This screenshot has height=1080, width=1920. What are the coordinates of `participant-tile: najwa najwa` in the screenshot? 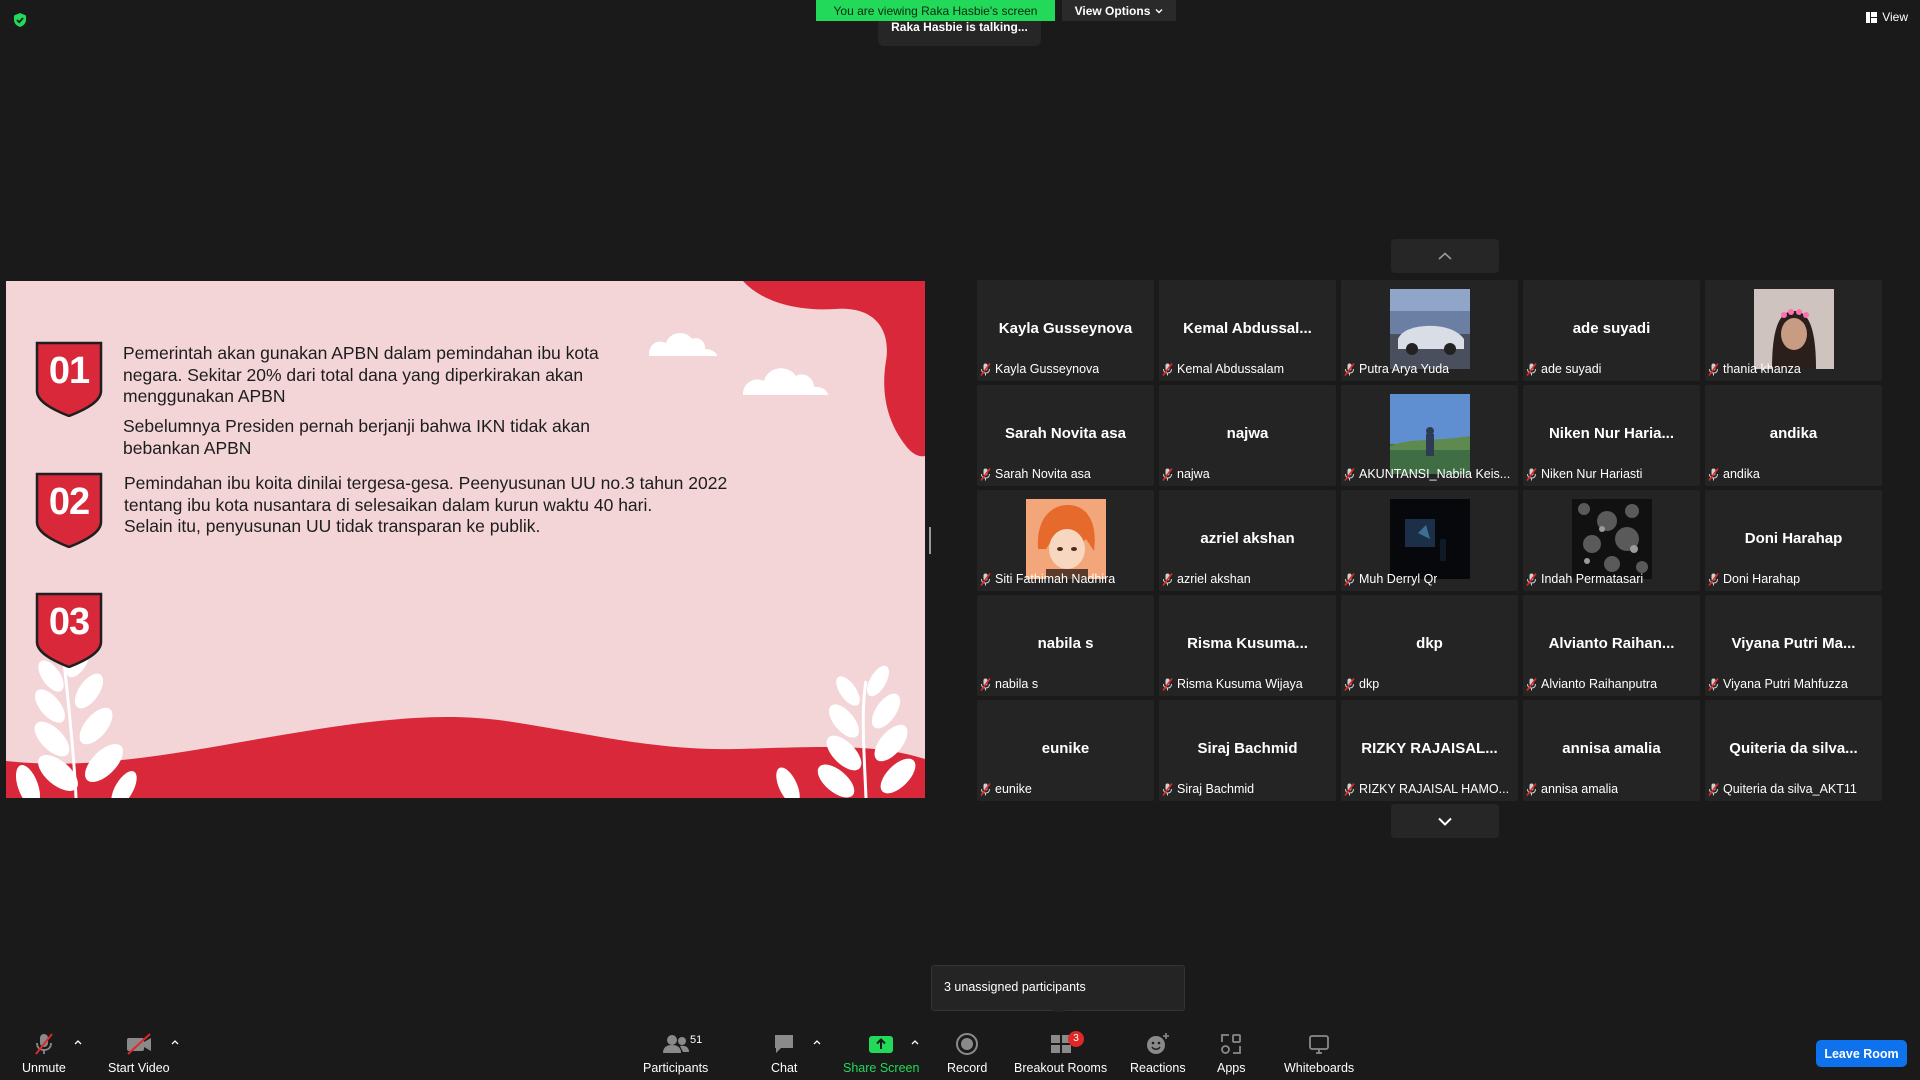 It's located at (1247, 435).